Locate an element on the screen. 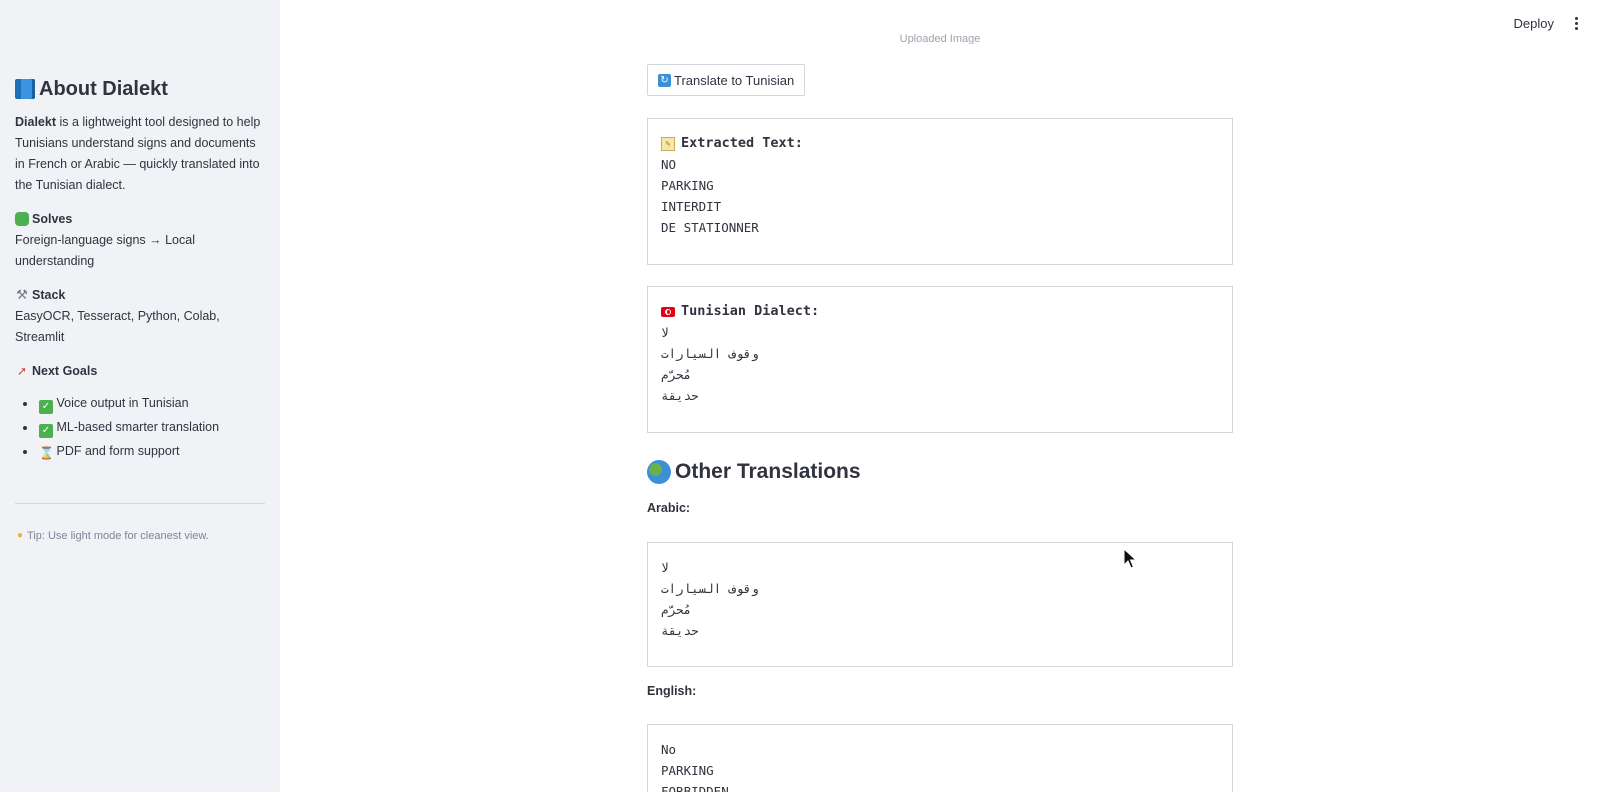  translate-button-label: Translate to Tunisian is located at coordinates (734, 80).